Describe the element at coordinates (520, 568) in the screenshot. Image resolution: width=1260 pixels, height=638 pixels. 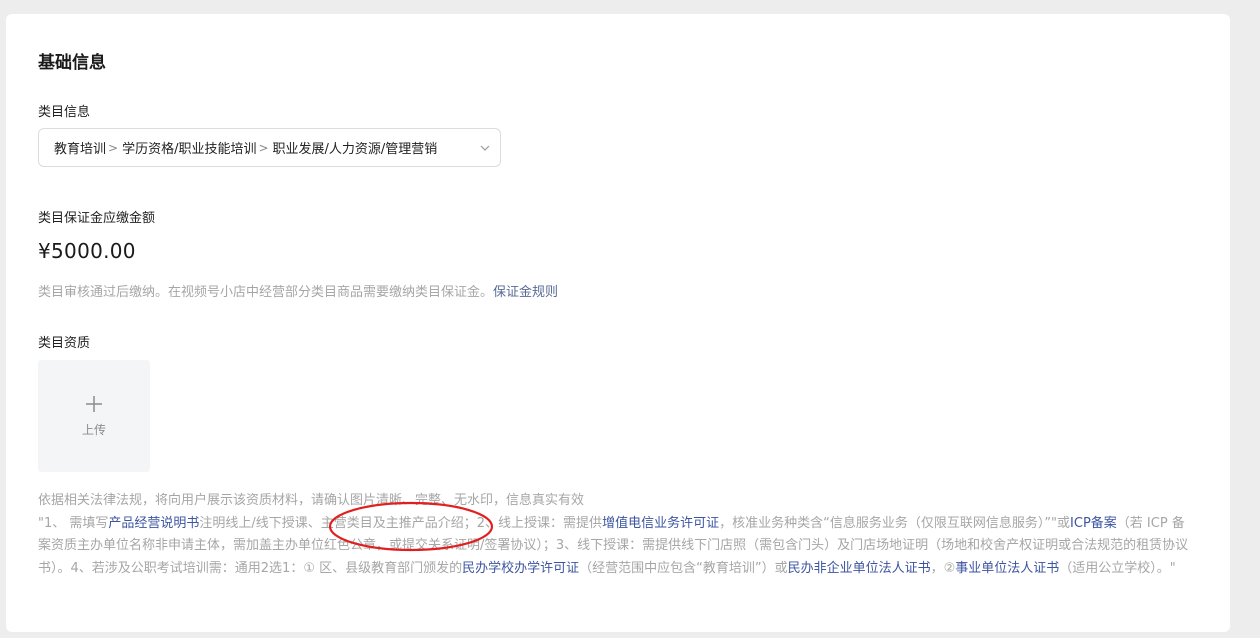
I see `private-school-license-link: 民办学校办学许可证` at that location.